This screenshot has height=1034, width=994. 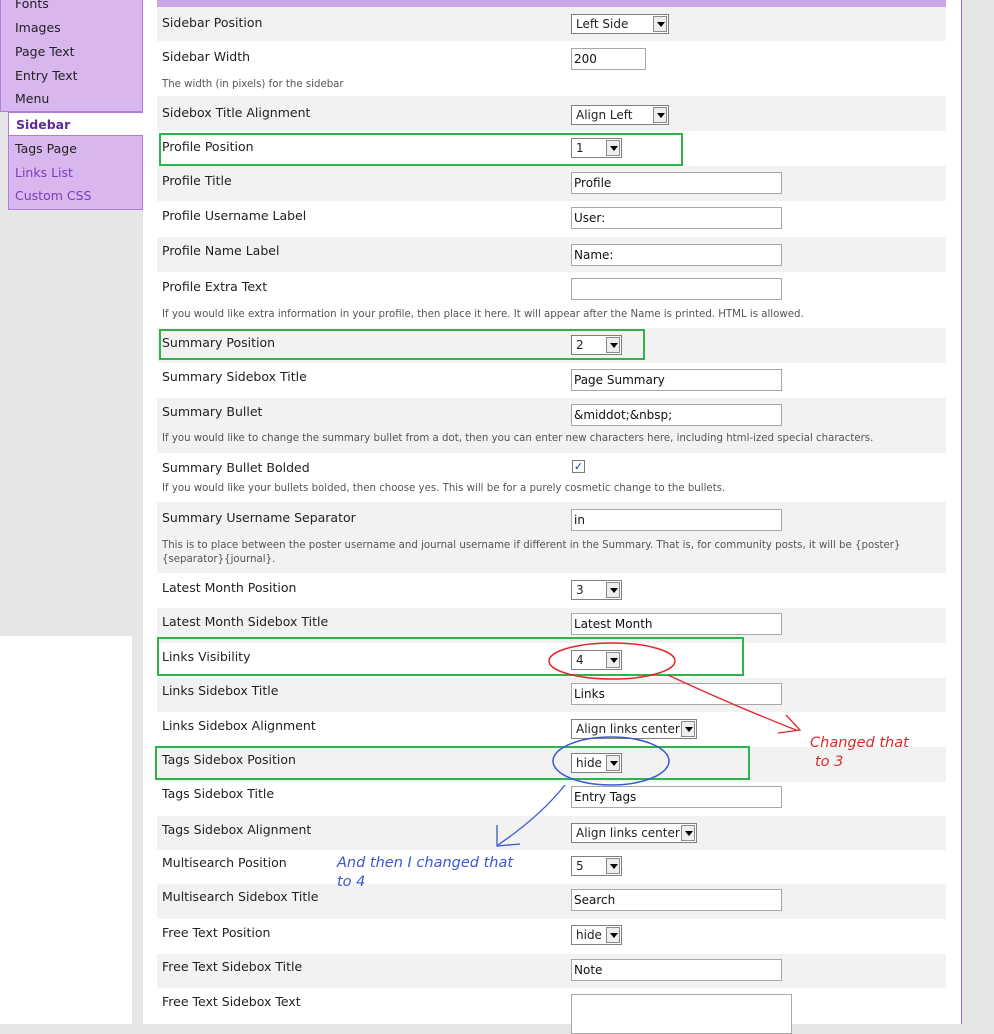 I want to click on red-note-line2: to 3, so click(x=829, y=762).